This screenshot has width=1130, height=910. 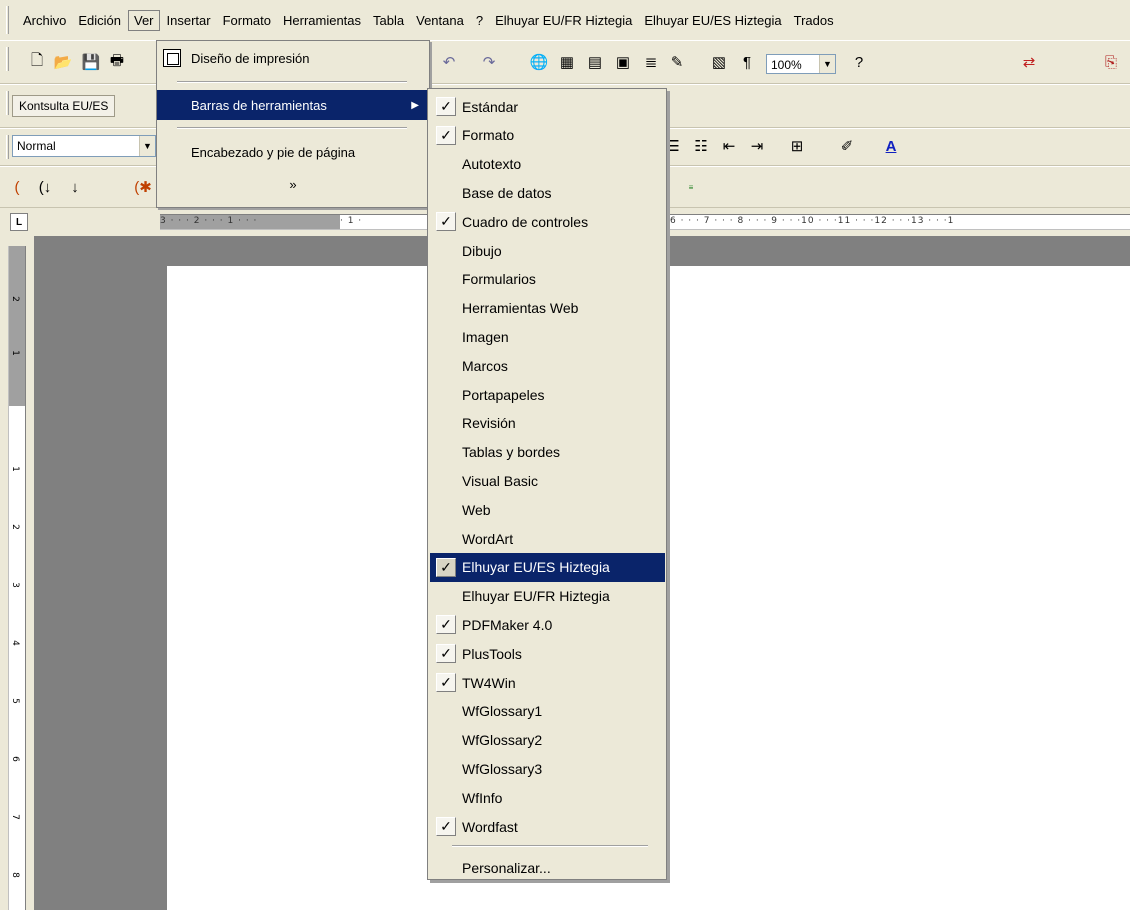 I want to click on tables-borders-icon: ▦, so click(x=567, y=62).